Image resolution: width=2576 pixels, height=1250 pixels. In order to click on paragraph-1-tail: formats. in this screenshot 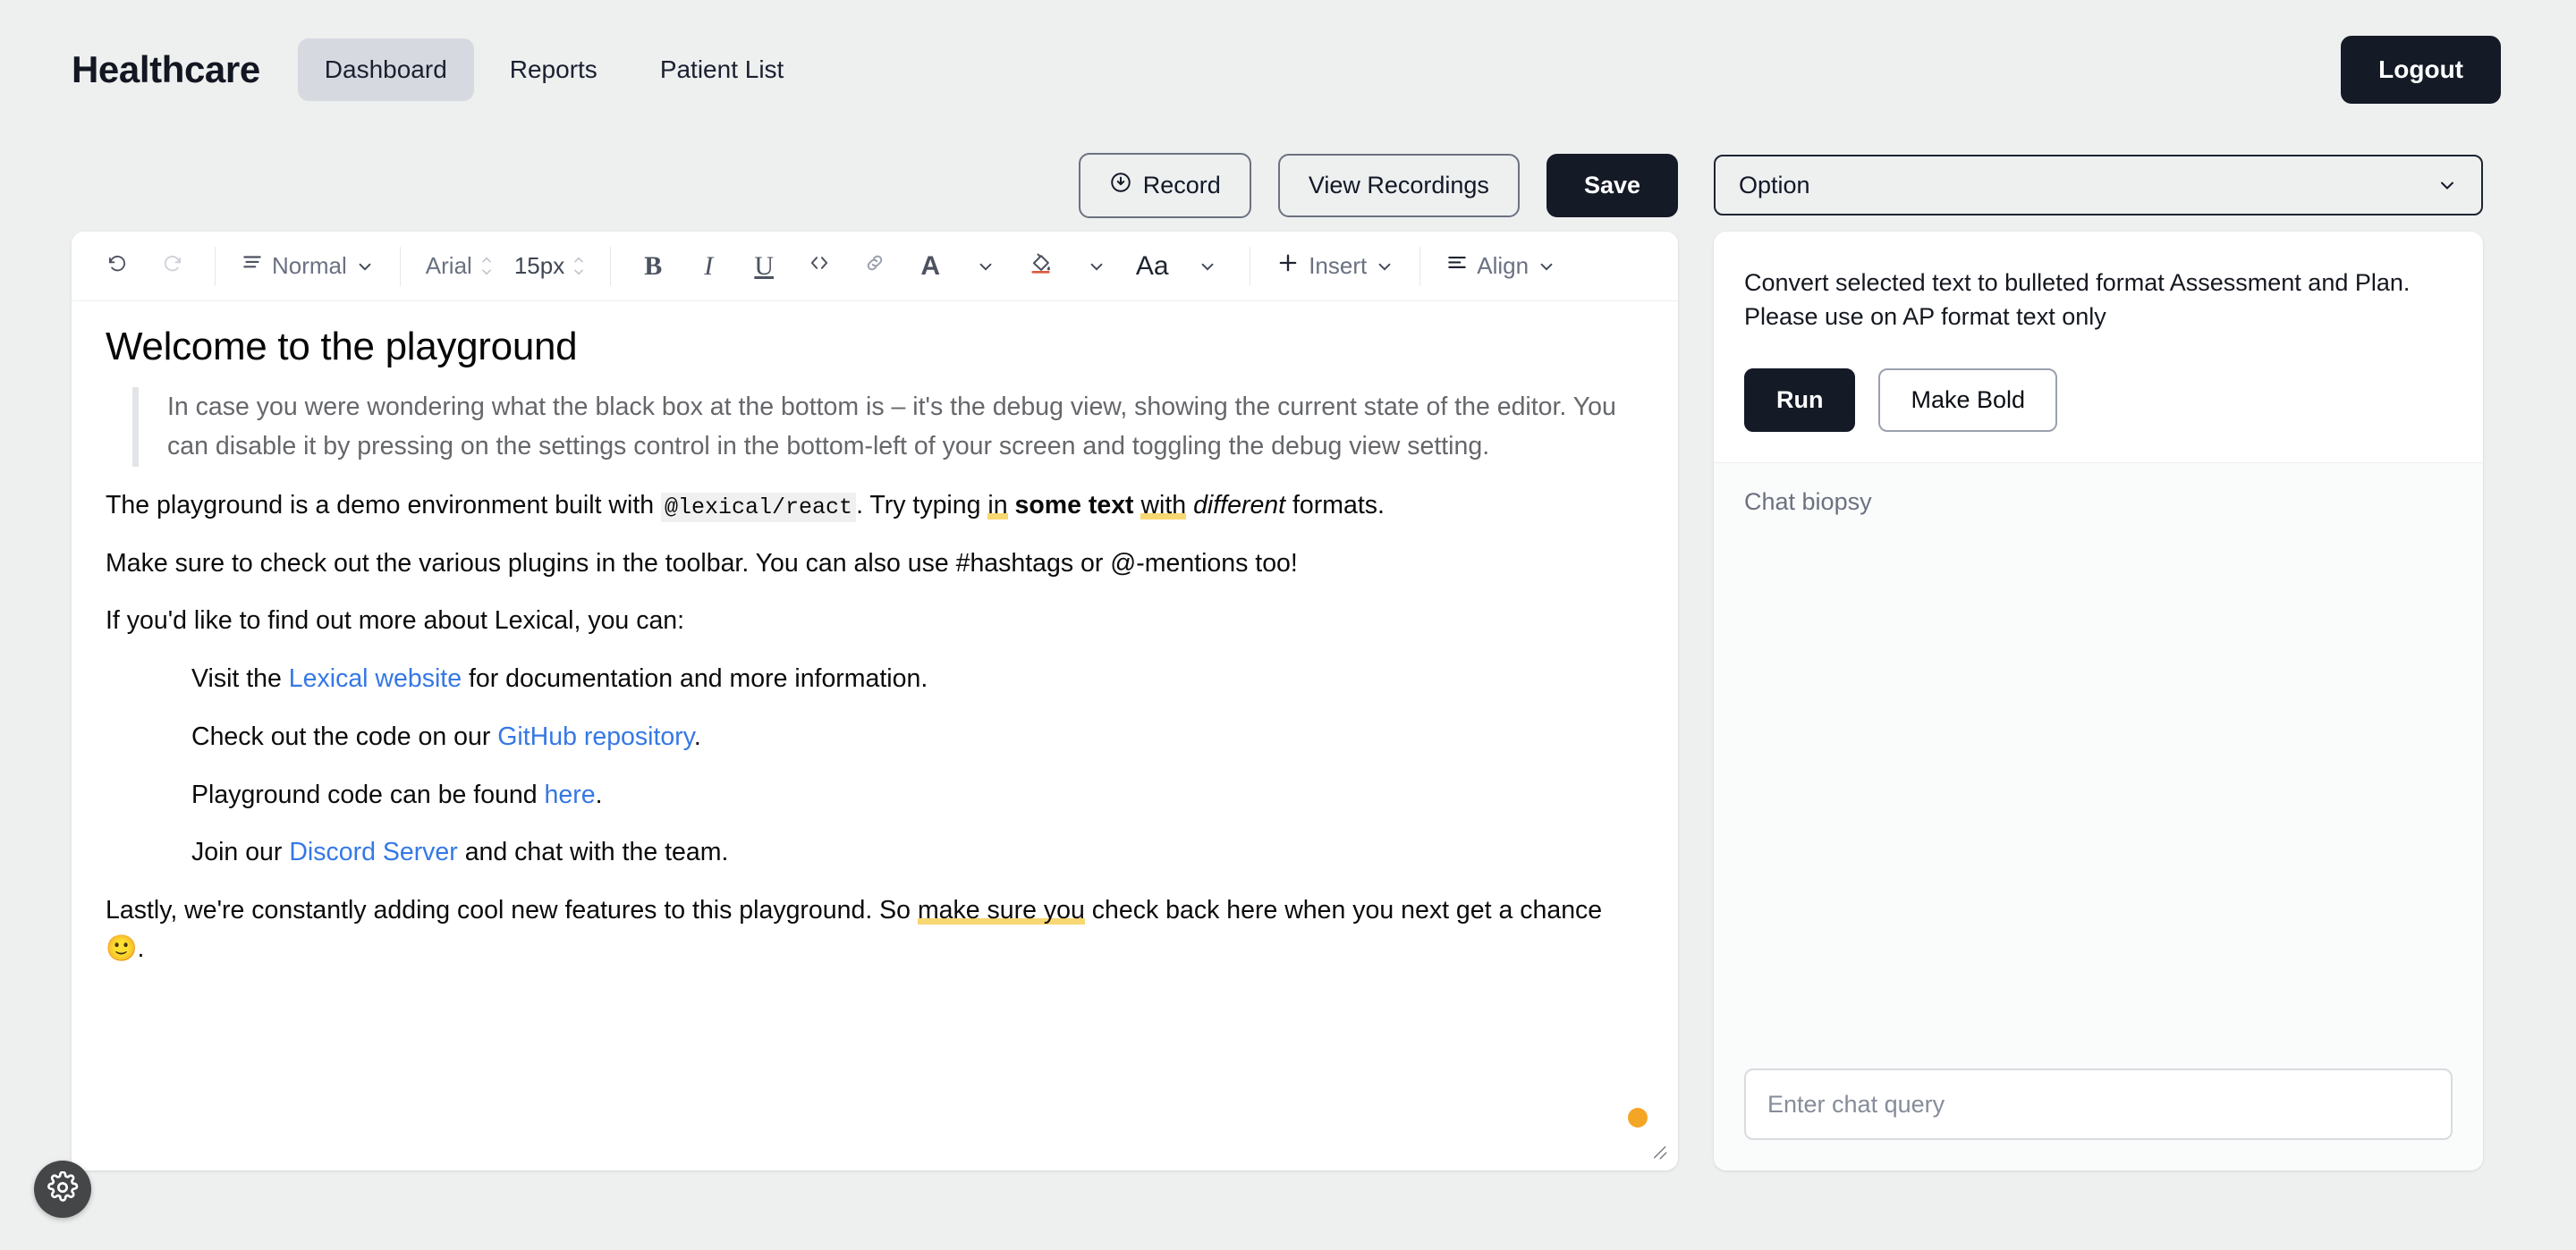, I will do `click(1335, 504)`.